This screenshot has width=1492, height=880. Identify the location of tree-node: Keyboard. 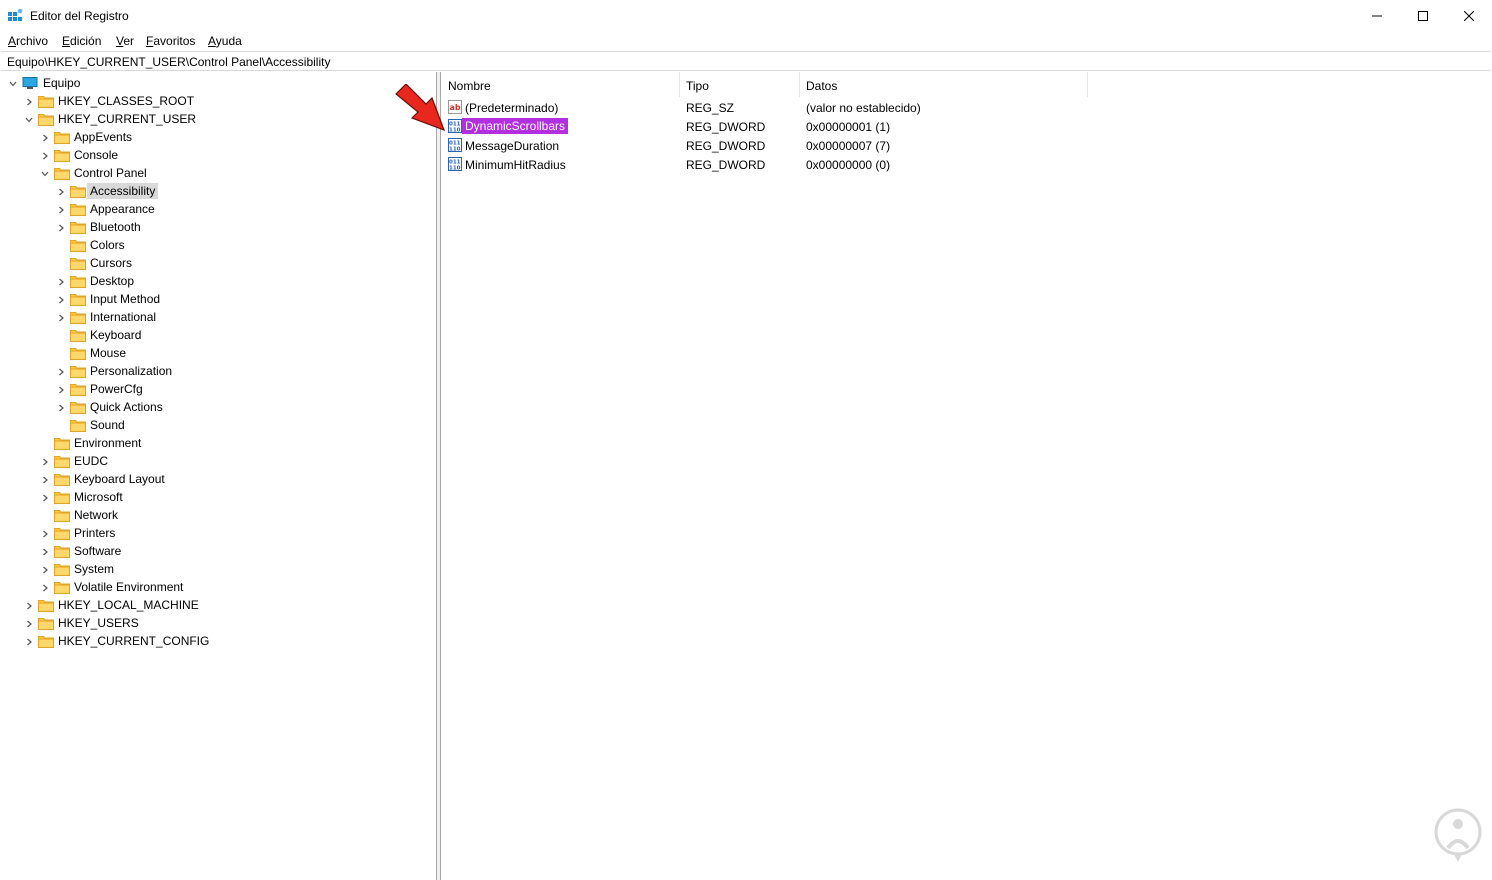
(216, 335).